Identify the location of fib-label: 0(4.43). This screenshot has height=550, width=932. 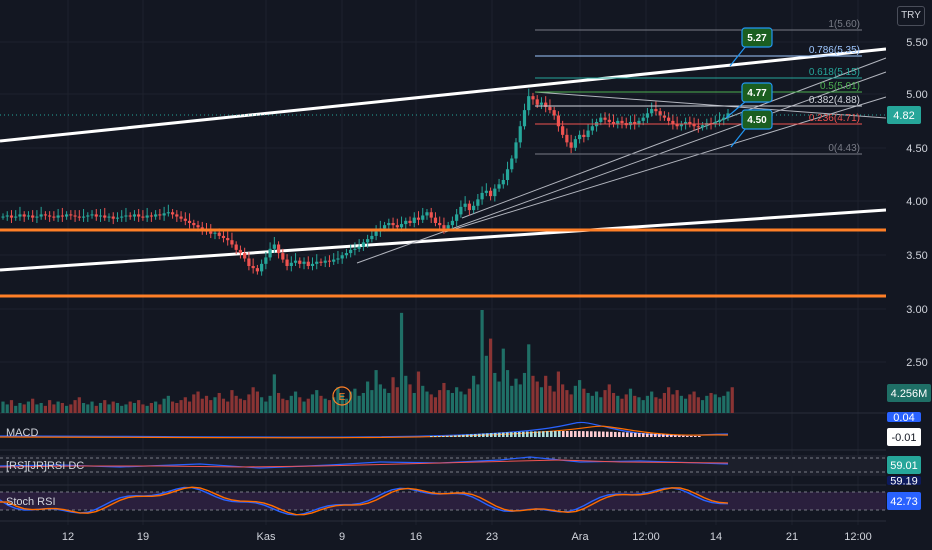
(844, 148).